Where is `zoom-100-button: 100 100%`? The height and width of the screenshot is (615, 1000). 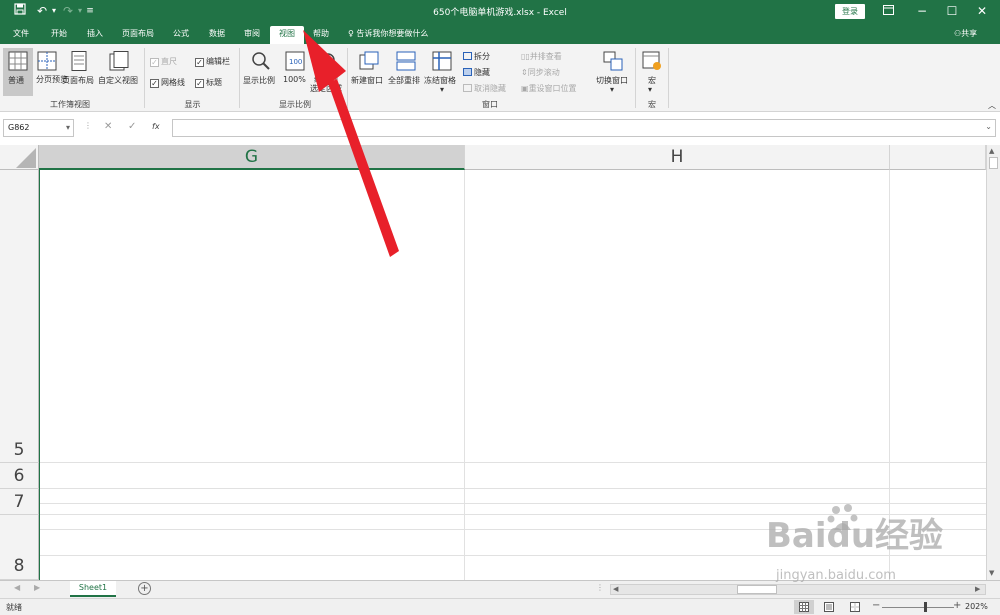
zoom-100-button: 100 100% is located at coordinates (295, 72).